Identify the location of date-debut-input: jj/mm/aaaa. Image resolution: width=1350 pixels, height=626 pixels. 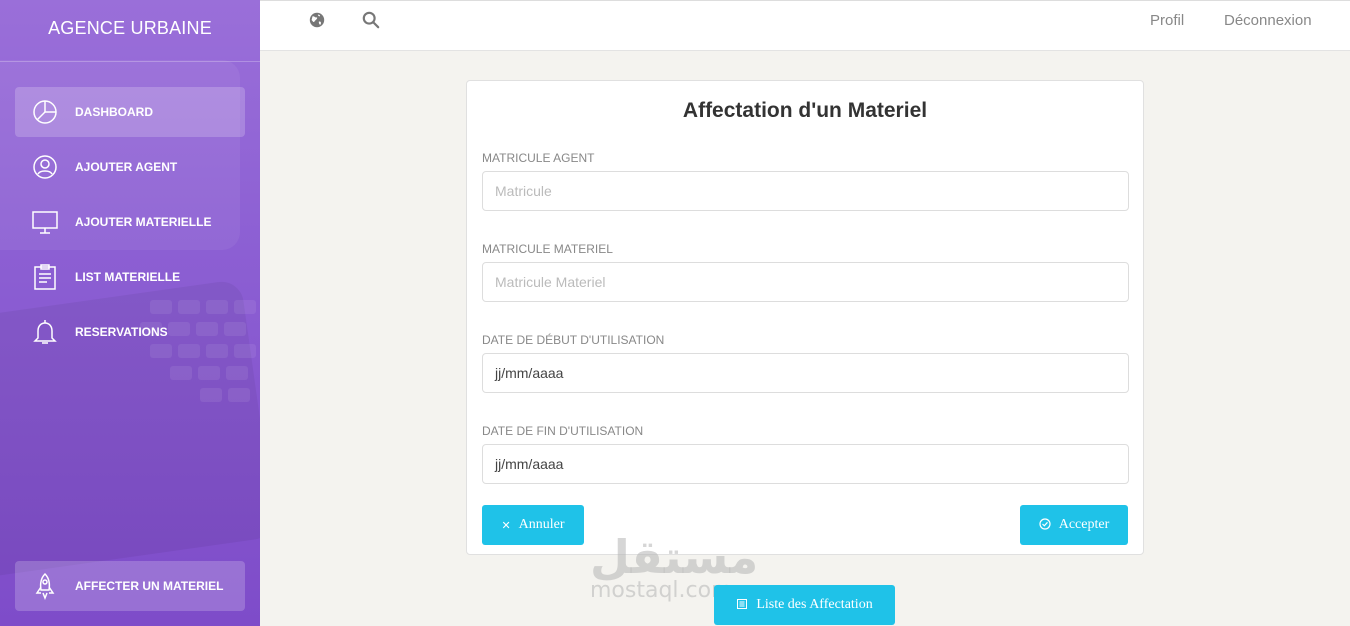
(805, 373).